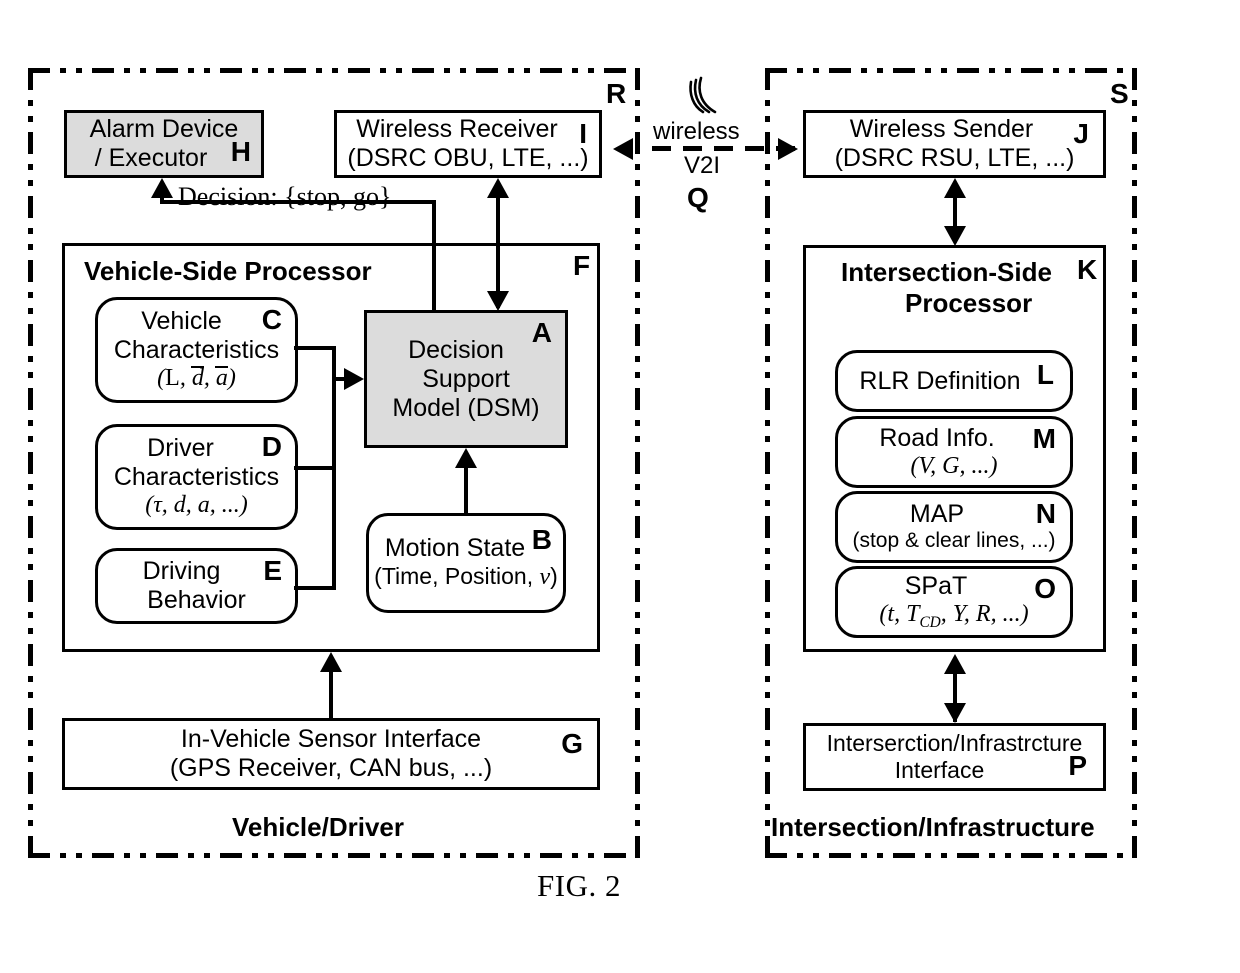 This screenshot has height=973, width=1240. Describe the element at coordinates (933, 827) in the screenshot. I see `intersection-zone-title: Intersection/Infrastructure` at that location.